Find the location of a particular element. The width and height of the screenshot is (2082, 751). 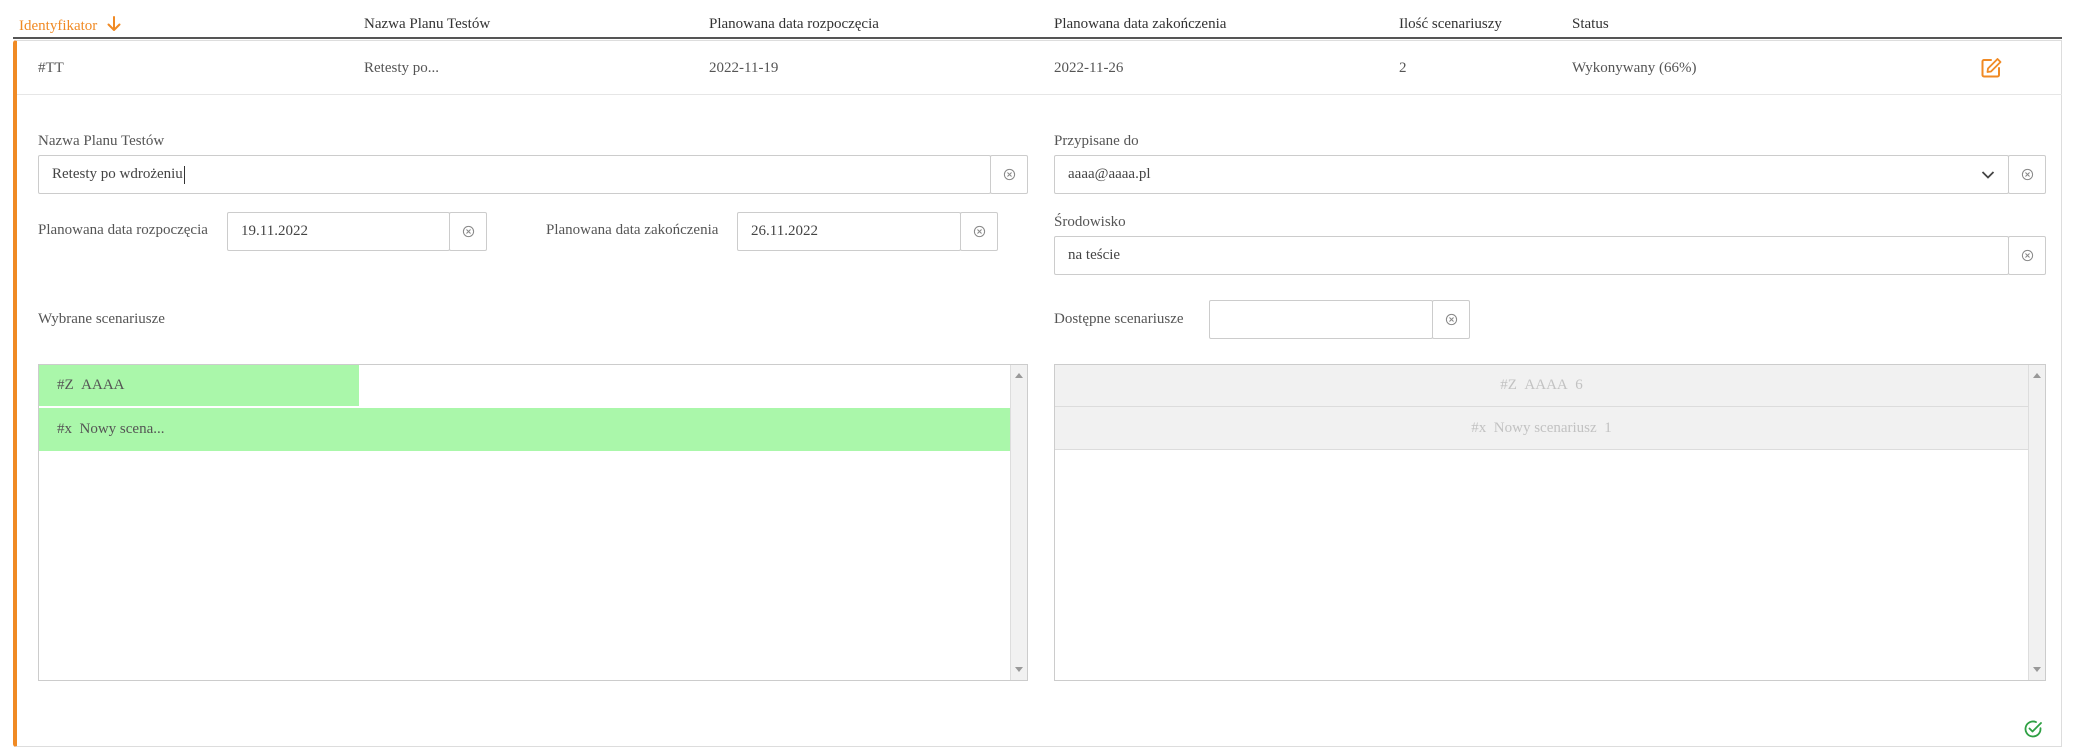

scenario-count: 6 is located at coordinates (1579, 385).